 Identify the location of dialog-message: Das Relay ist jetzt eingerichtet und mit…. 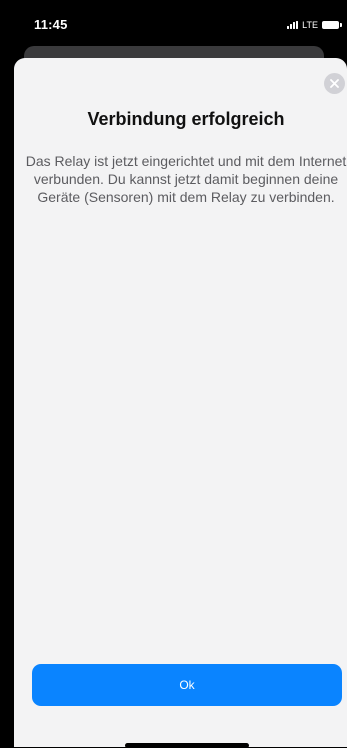
(186, 179).